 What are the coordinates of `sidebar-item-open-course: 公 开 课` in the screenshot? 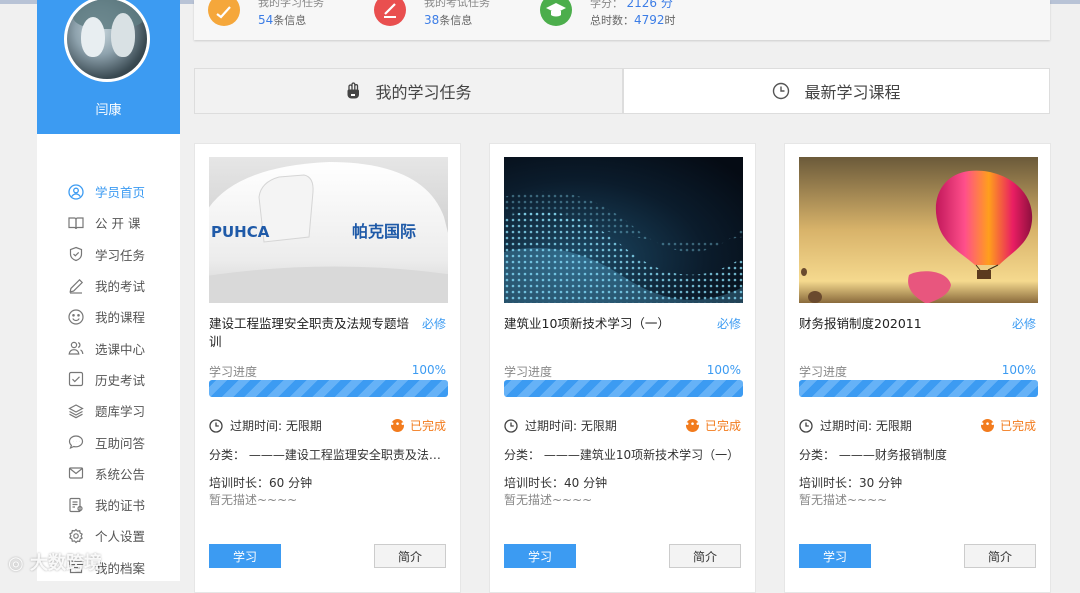 It's located at (106, 222).